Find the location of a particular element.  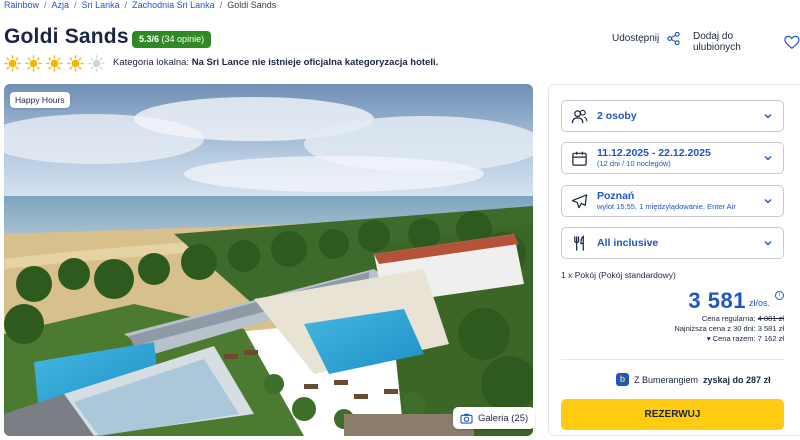

price-per-person: 3 581 is located at coordinates (717, 300).